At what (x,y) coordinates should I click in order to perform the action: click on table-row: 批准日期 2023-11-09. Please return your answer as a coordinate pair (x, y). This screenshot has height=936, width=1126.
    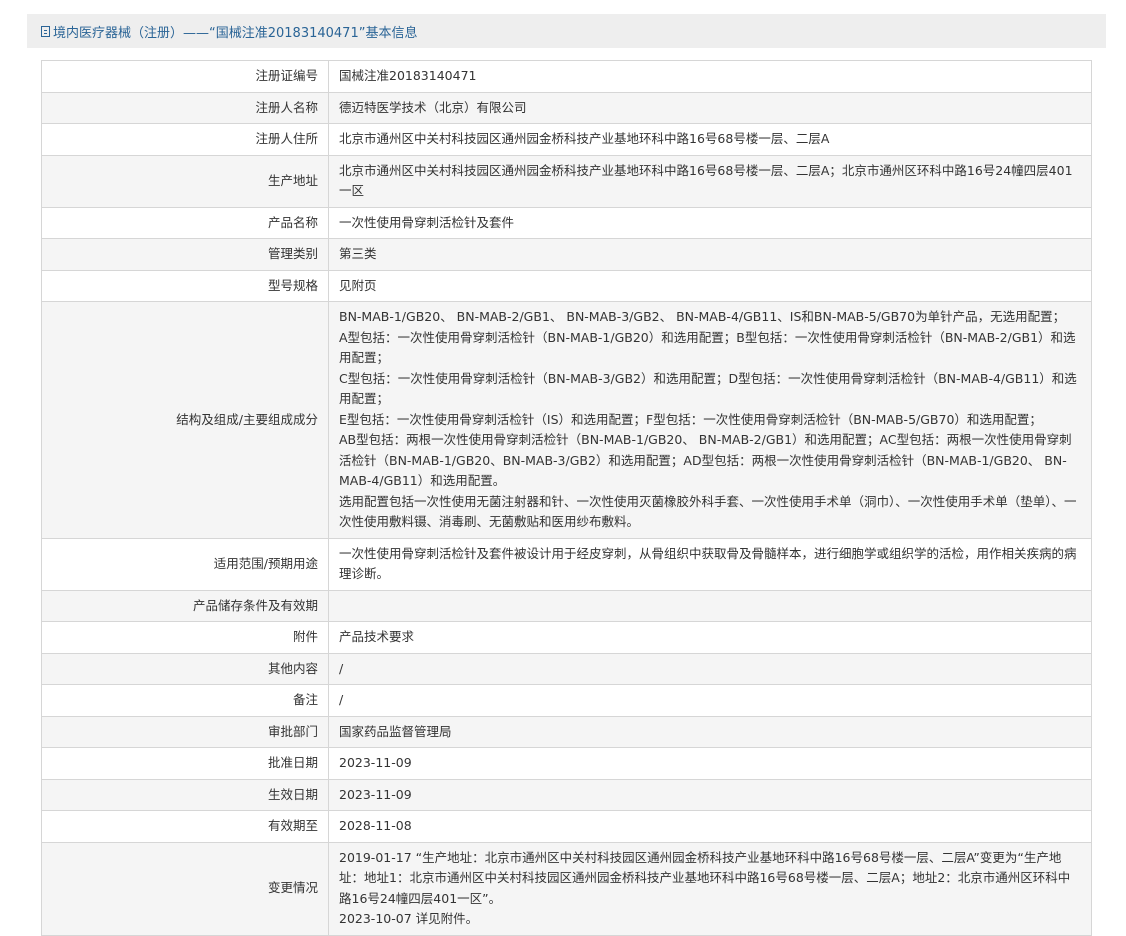
    Looking at the image, I should click on (566, 763).